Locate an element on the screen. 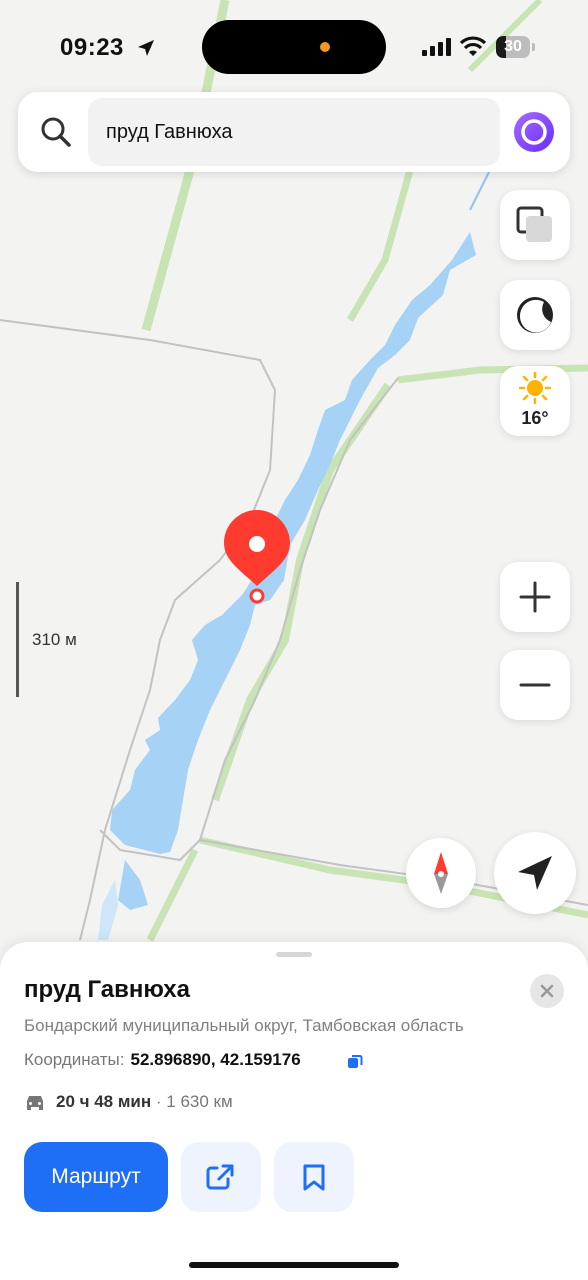 The height and width of the screenshot is (1280, 588). bookmark-icon is located at coordinates (314, 1177).